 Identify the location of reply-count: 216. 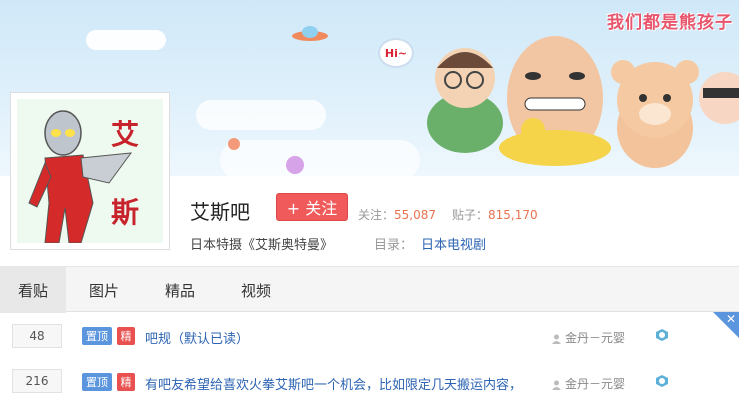
(37, 381).